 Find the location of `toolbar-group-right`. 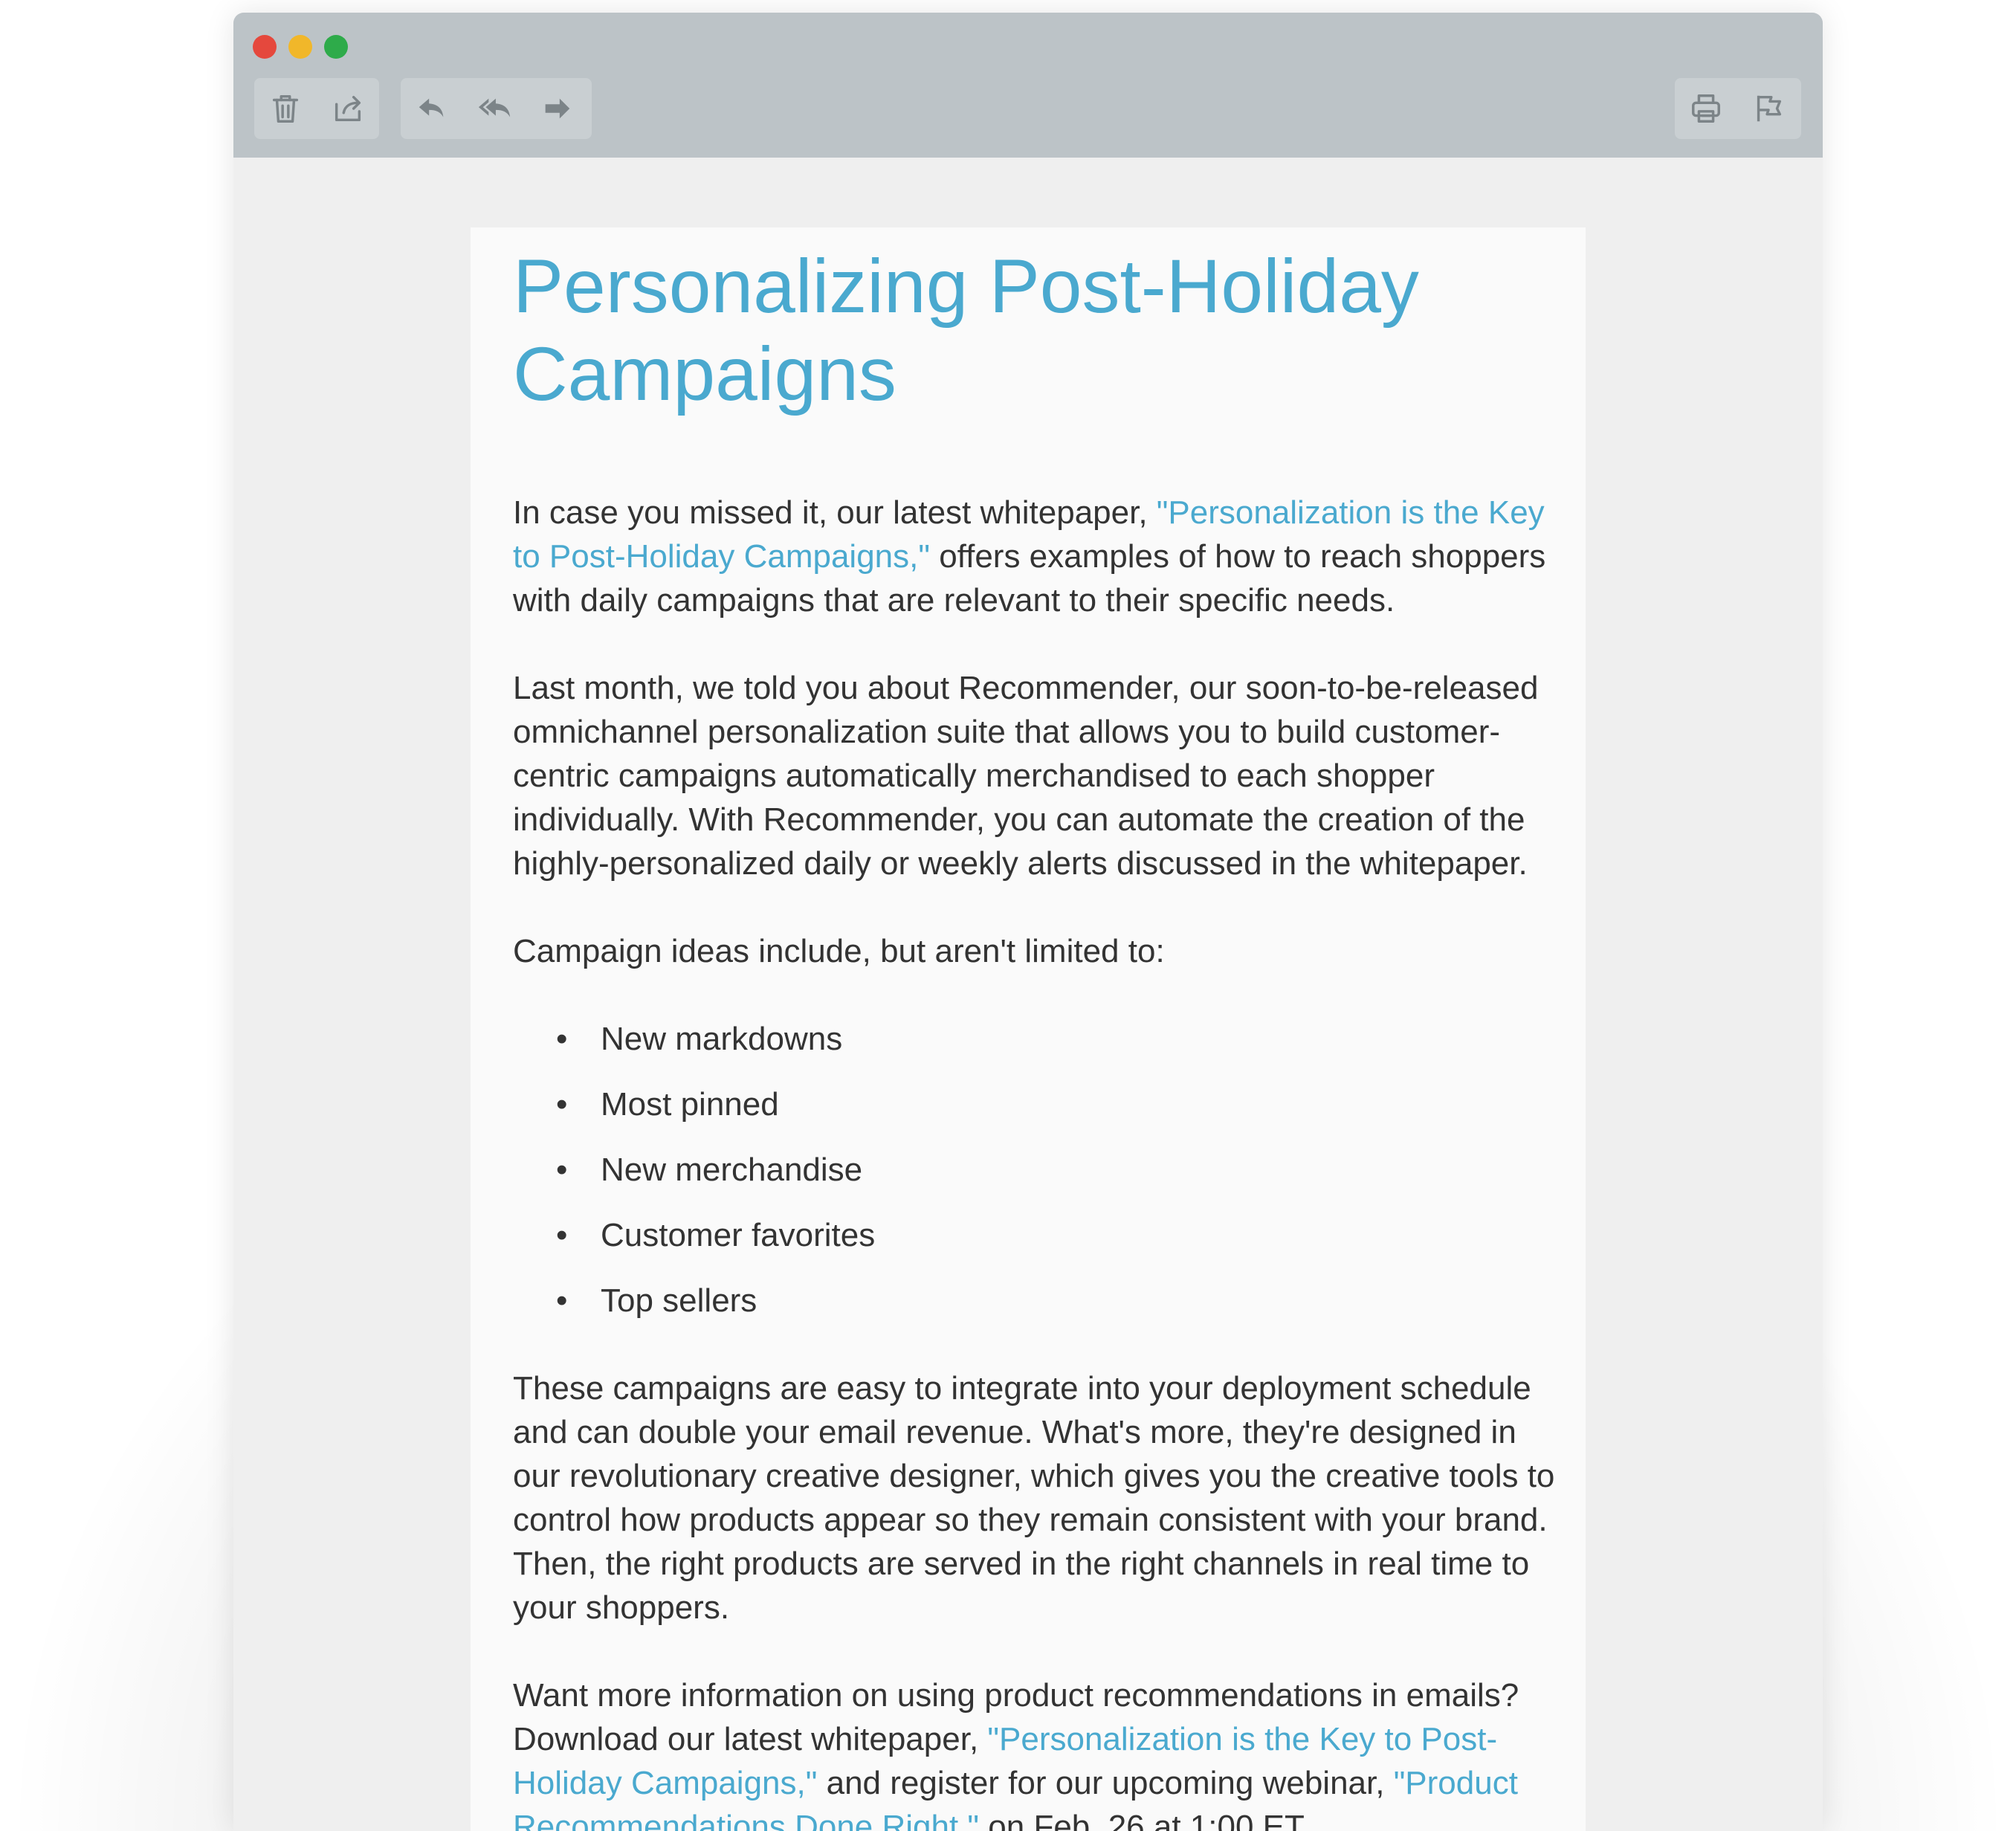

toolbar-group-right is located at coordinates (1738, 108).